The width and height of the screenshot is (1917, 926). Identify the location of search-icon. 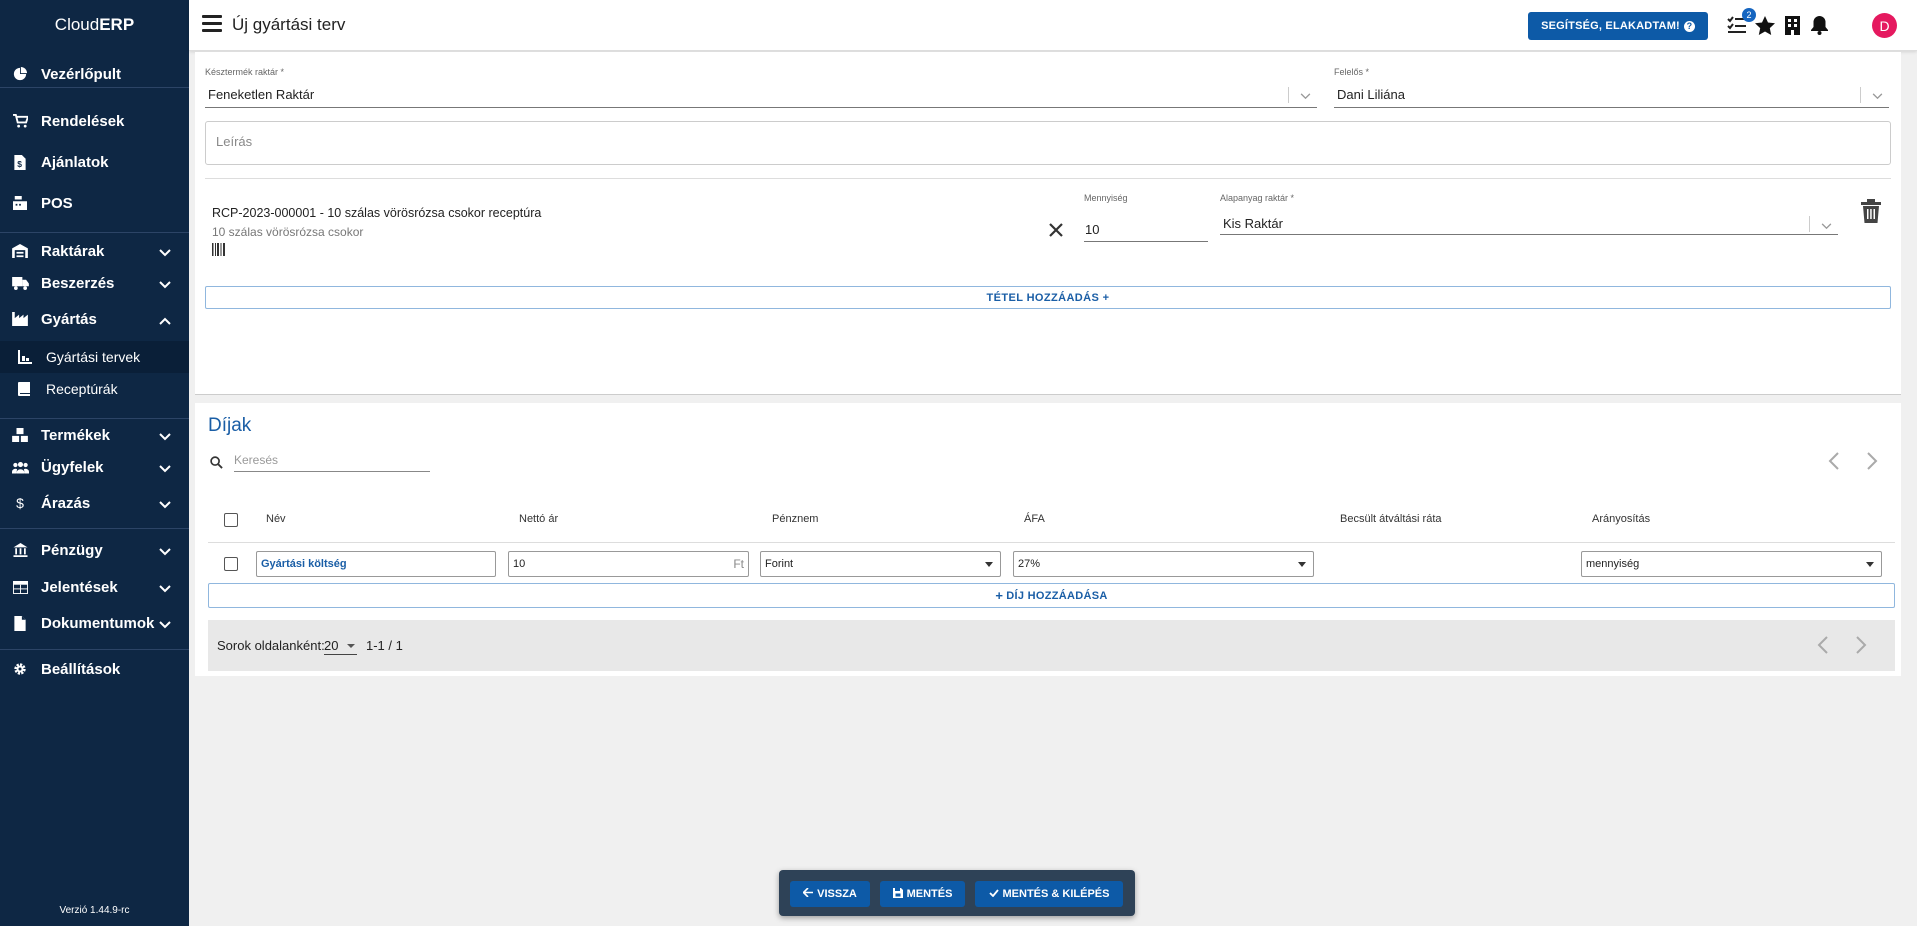
(216, 465).